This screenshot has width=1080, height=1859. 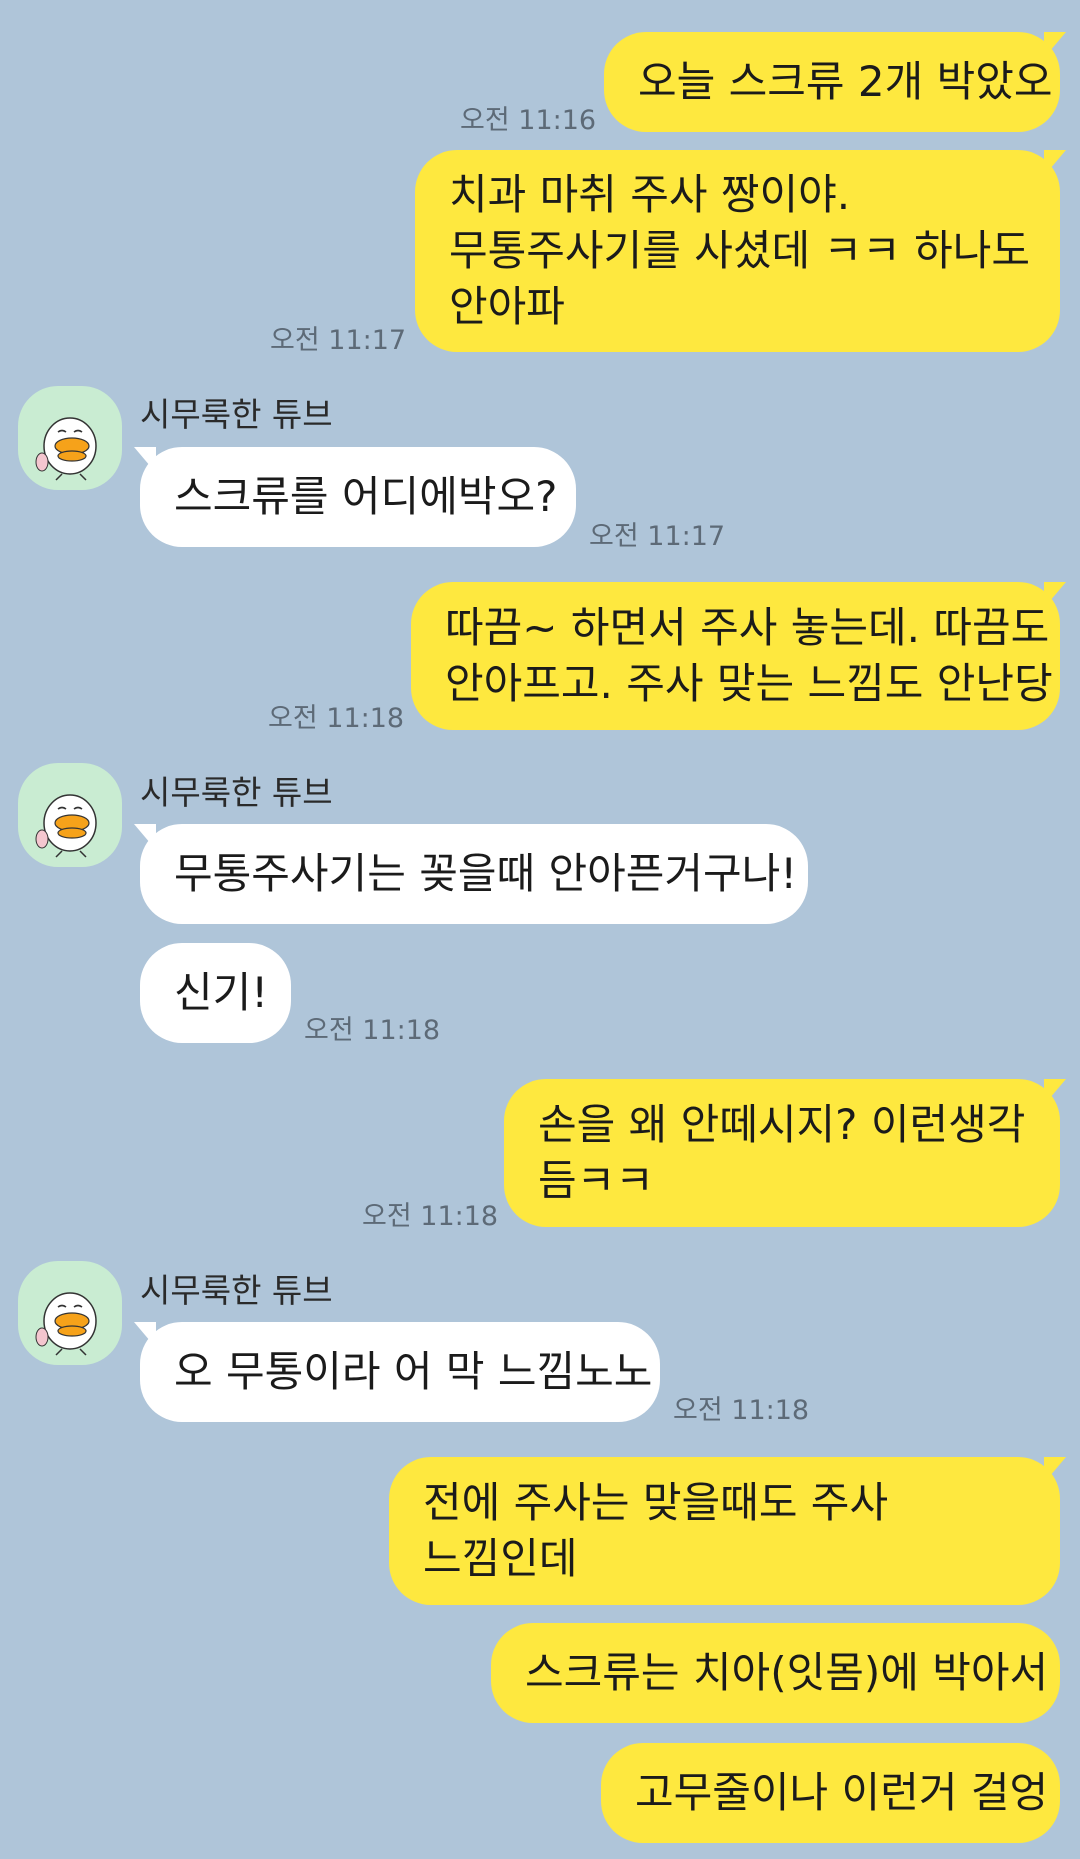 What do you see at coordinates (500, 1558) in the screenshot?
I see `message-text: 느낌인데` at bounding box center [500, 1558].